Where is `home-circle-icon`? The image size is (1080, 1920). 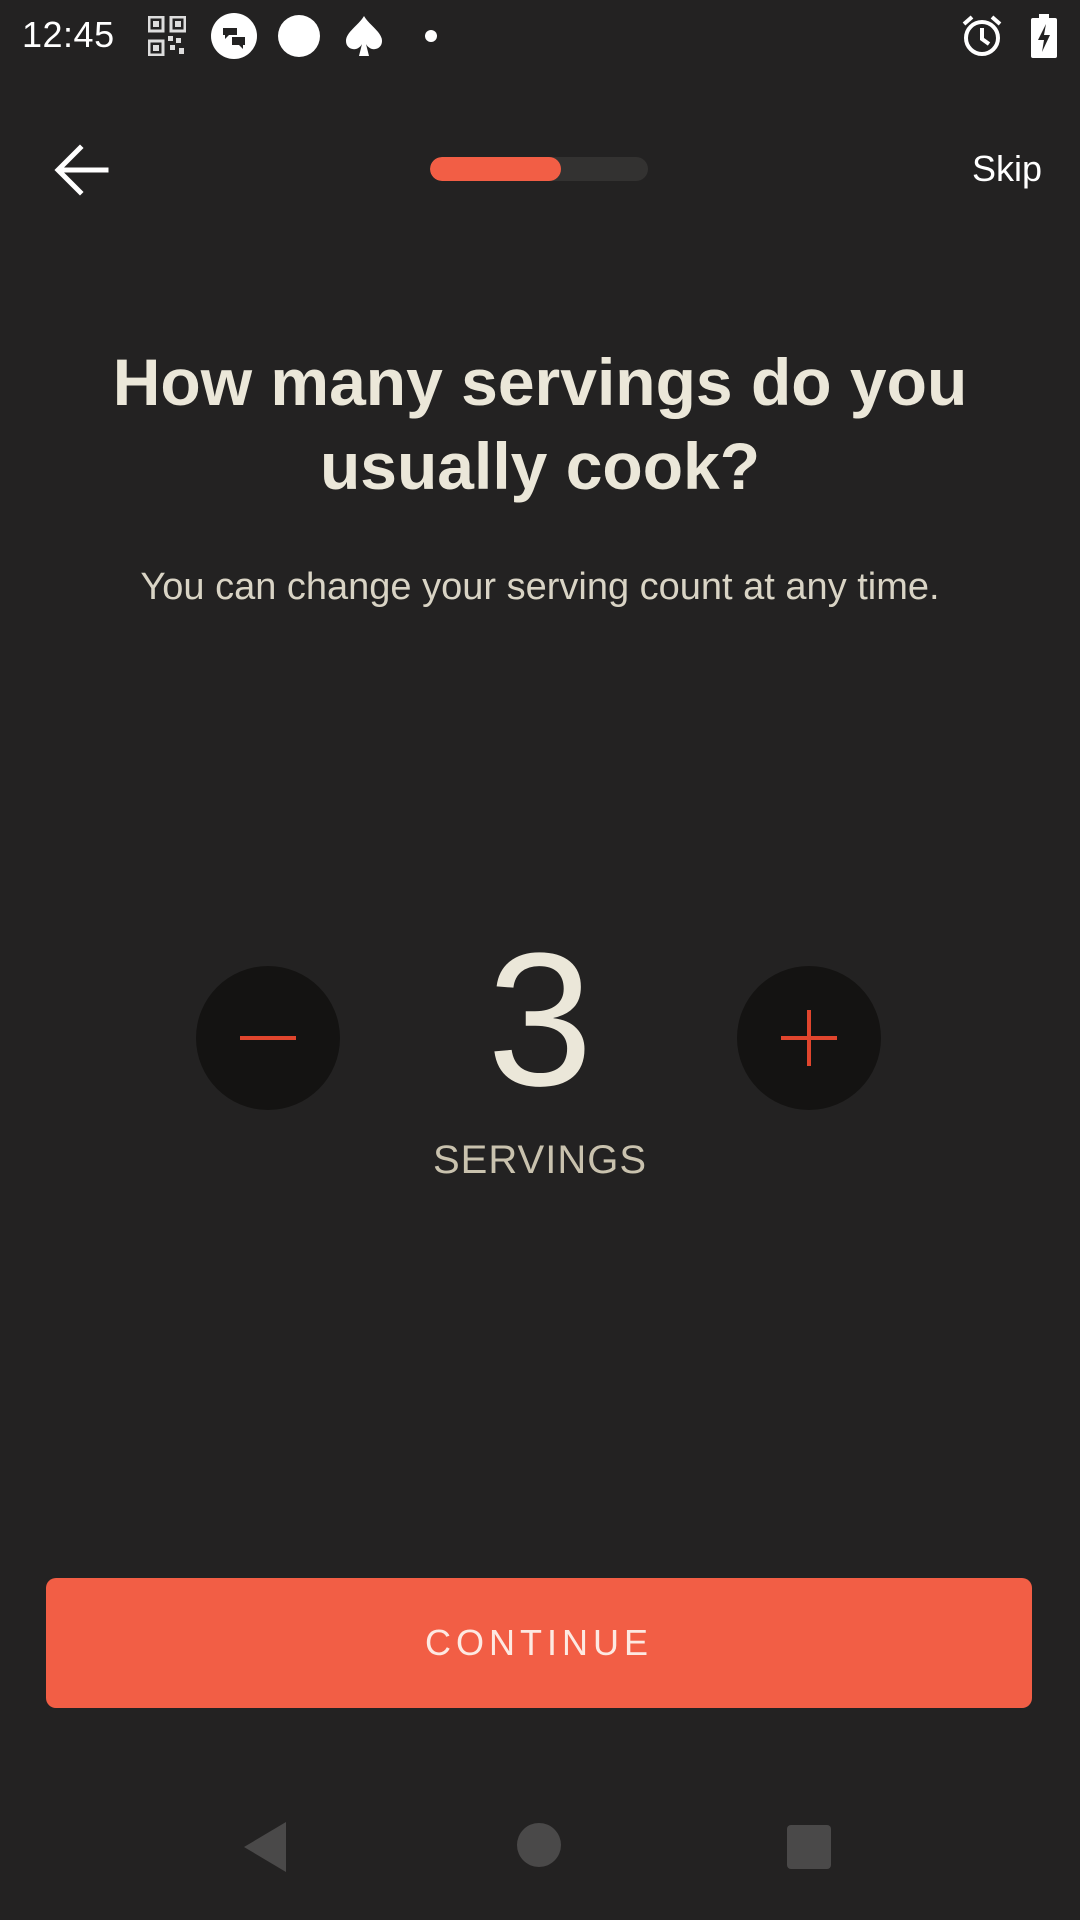 home-circle-icon is located at coordinates (539, 1847).